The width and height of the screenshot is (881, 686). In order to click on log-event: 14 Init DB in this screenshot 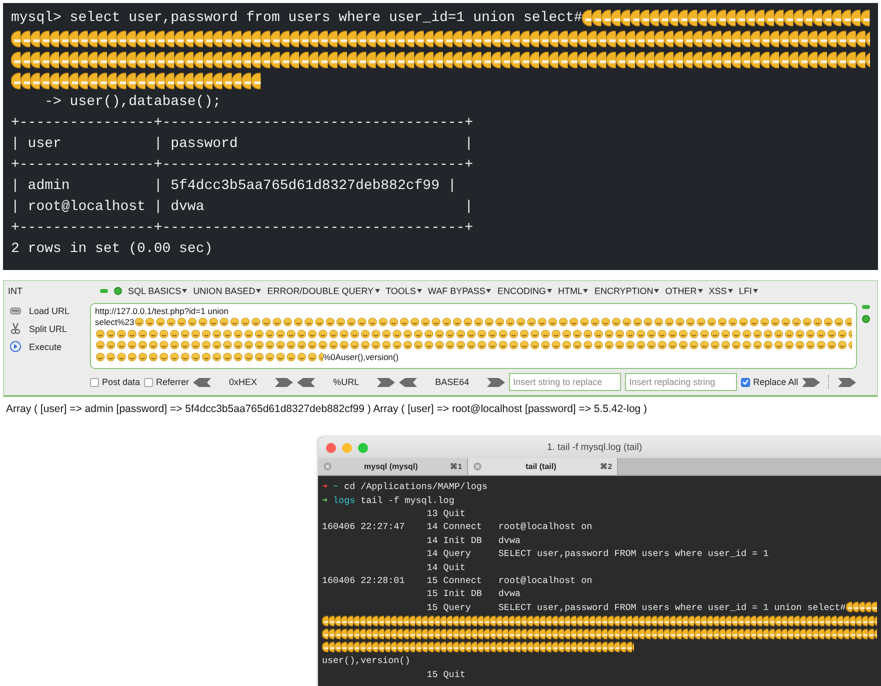, I will do `click(454, 540)`.